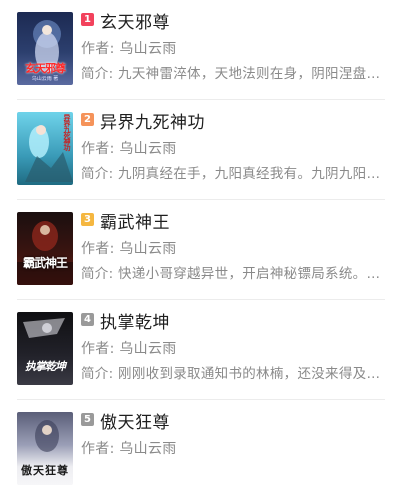 The height and width of the screenshot is (500, 400). I want to click on cover-author: 乌山云雨 著, so click(45, 79).